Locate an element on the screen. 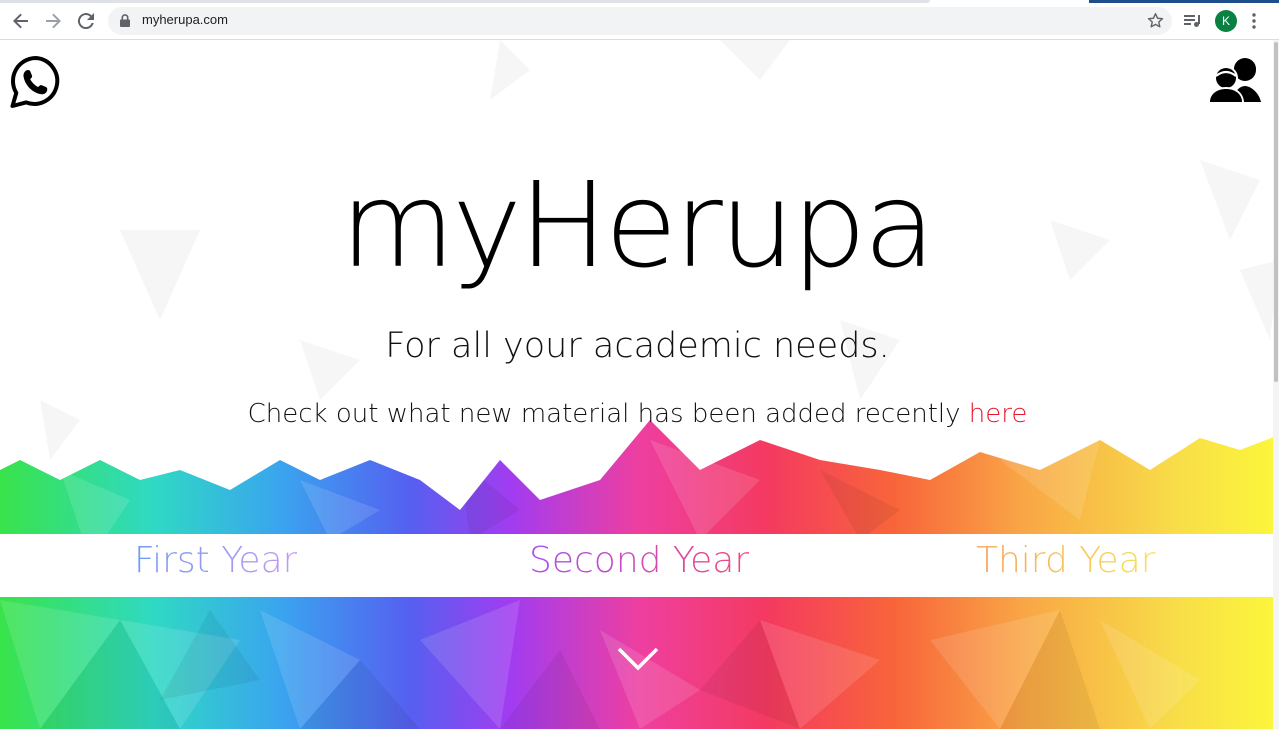  profile-button: K is located at coordinates (1226, 21).